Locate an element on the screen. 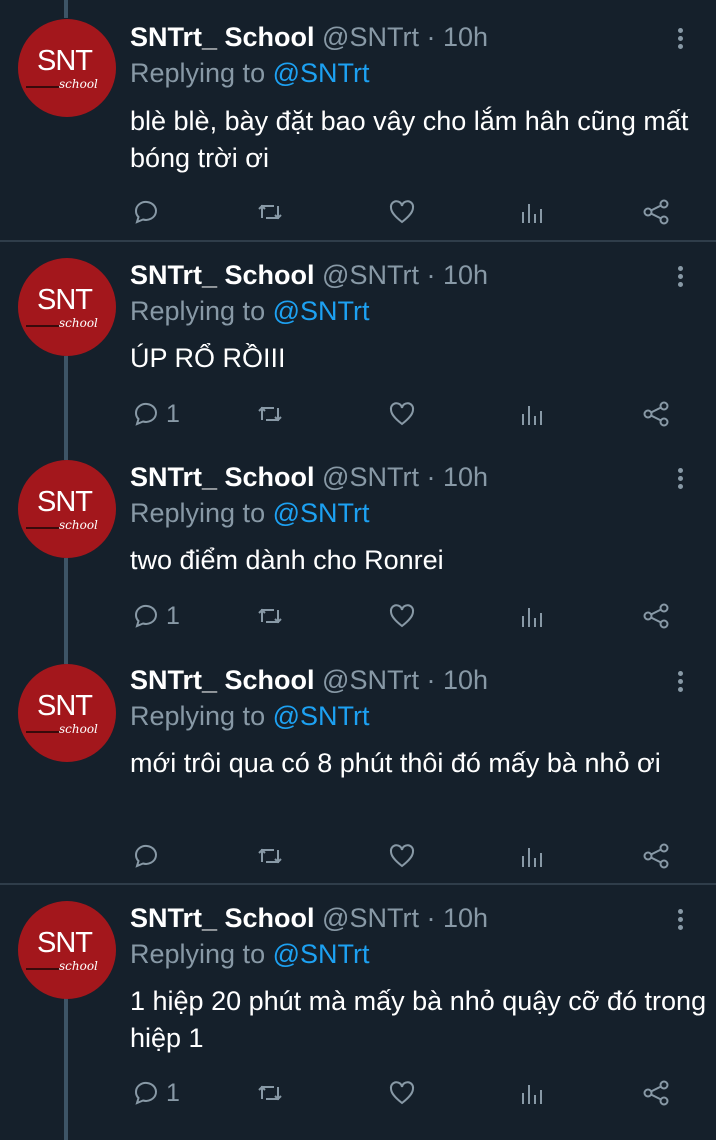  tweet-text: two điểm dành cho Ronrei is located at coordinates (287, 560).